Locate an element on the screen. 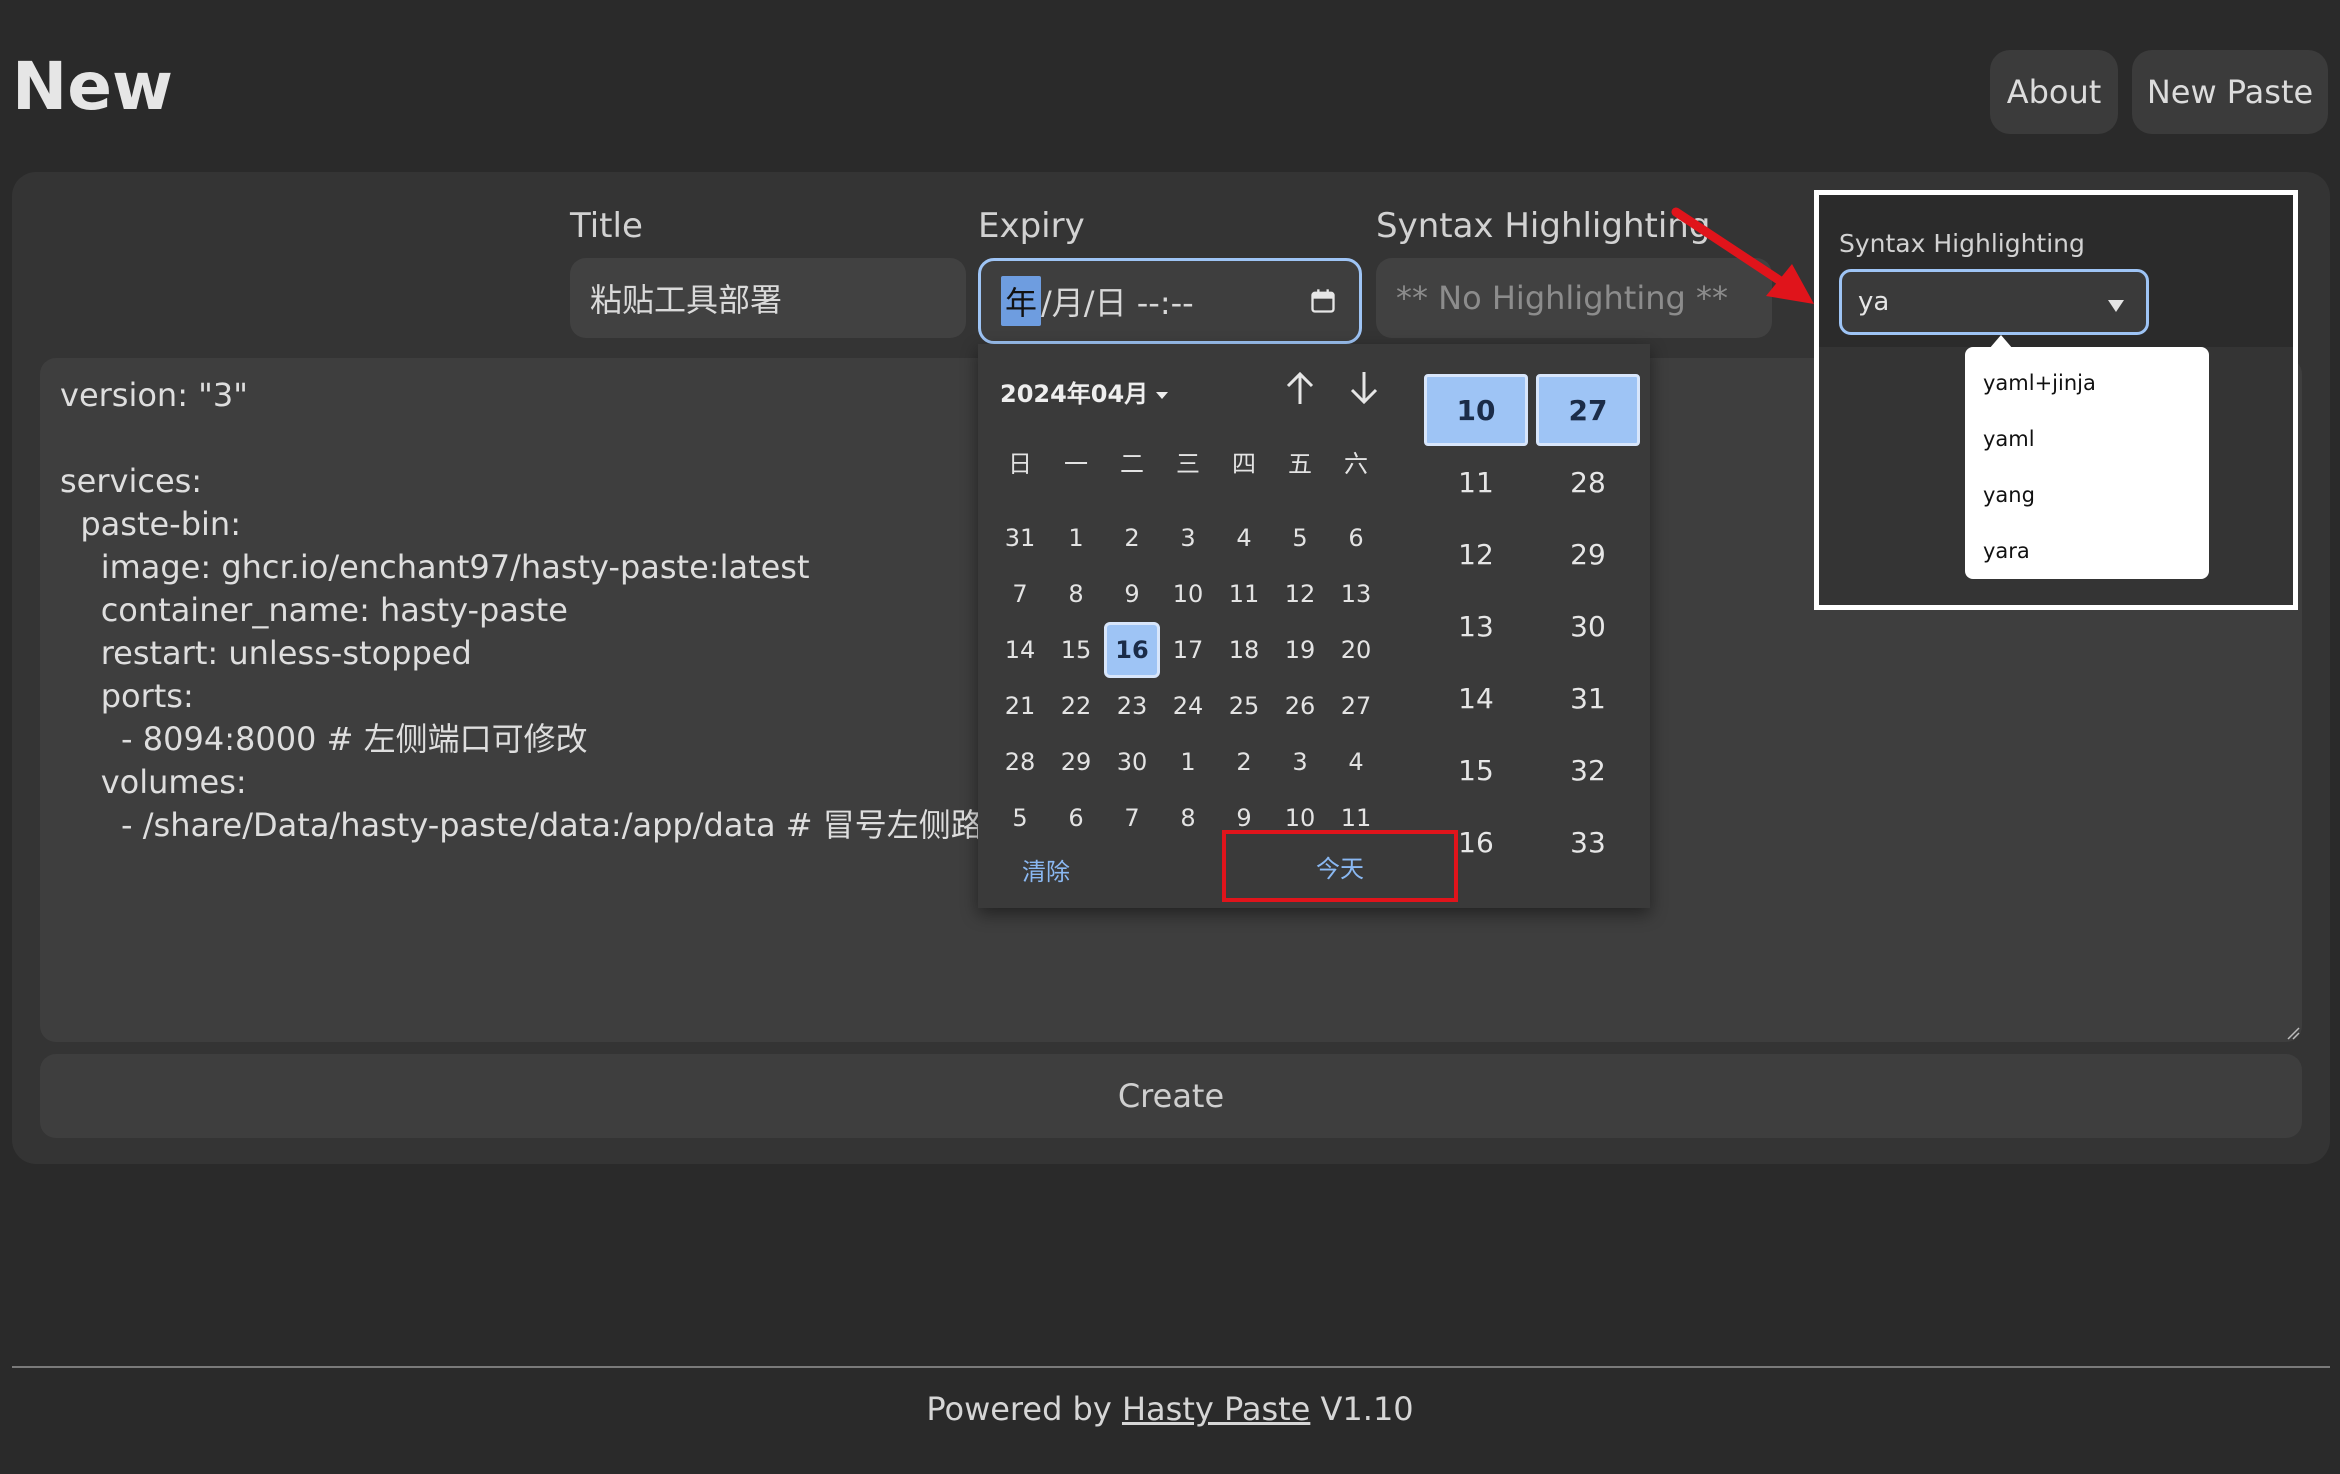 The width and height of the screenshot is (2340, 1474). month-year-label: 2024年04月 is located at coordinates (1074, 394).